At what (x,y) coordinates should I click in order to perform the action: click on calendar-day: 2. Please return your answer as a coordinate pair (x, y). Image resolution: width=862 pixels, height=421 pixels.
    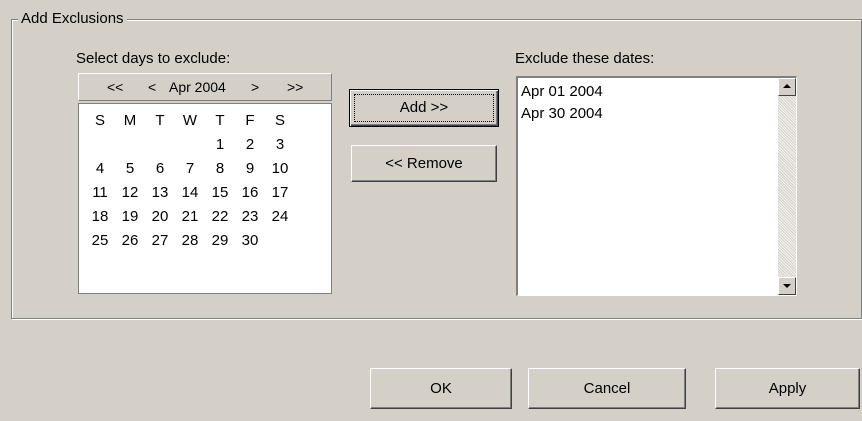
    Looking at the image, I should click on (250, 148).